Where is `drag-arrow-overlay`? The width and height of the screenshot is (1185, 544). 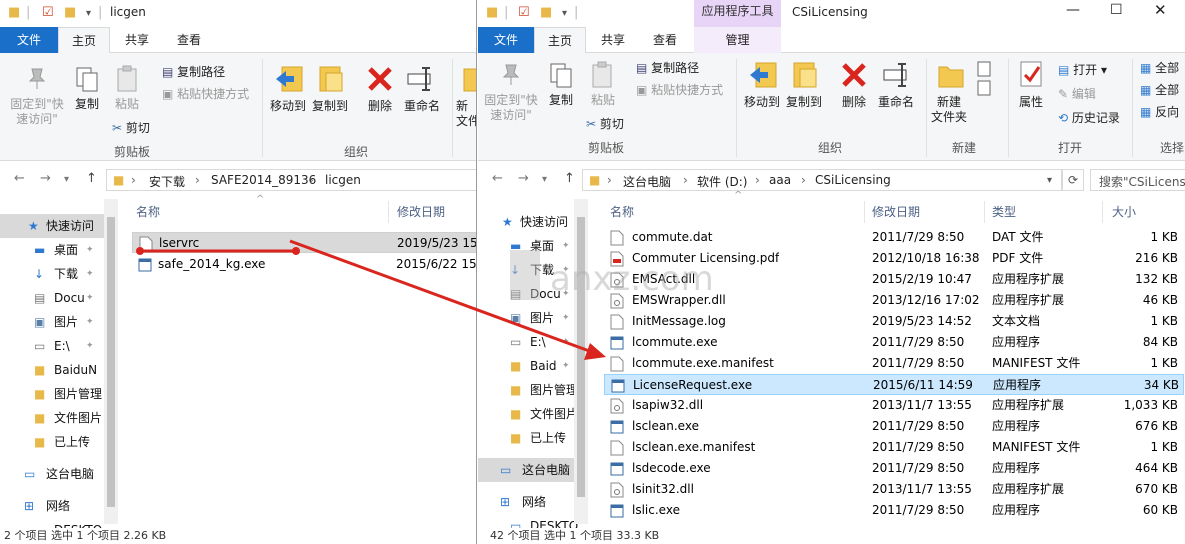
drag-arrow-overlay is located at coordinates (371, 299).